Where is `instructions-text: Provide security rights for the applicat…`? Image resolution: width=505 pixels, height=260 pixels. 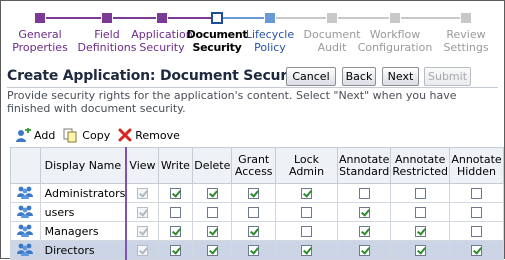 instructions-text: Provide security rights for the applicat… is located at coordinates (232, 102).